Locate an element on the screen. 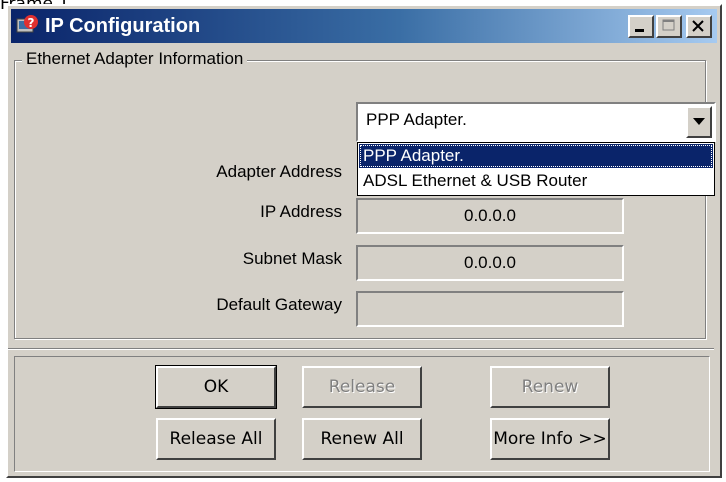 The width and height of the screenshot is (726, 482). close-icon is located at coordinates (698, 26).